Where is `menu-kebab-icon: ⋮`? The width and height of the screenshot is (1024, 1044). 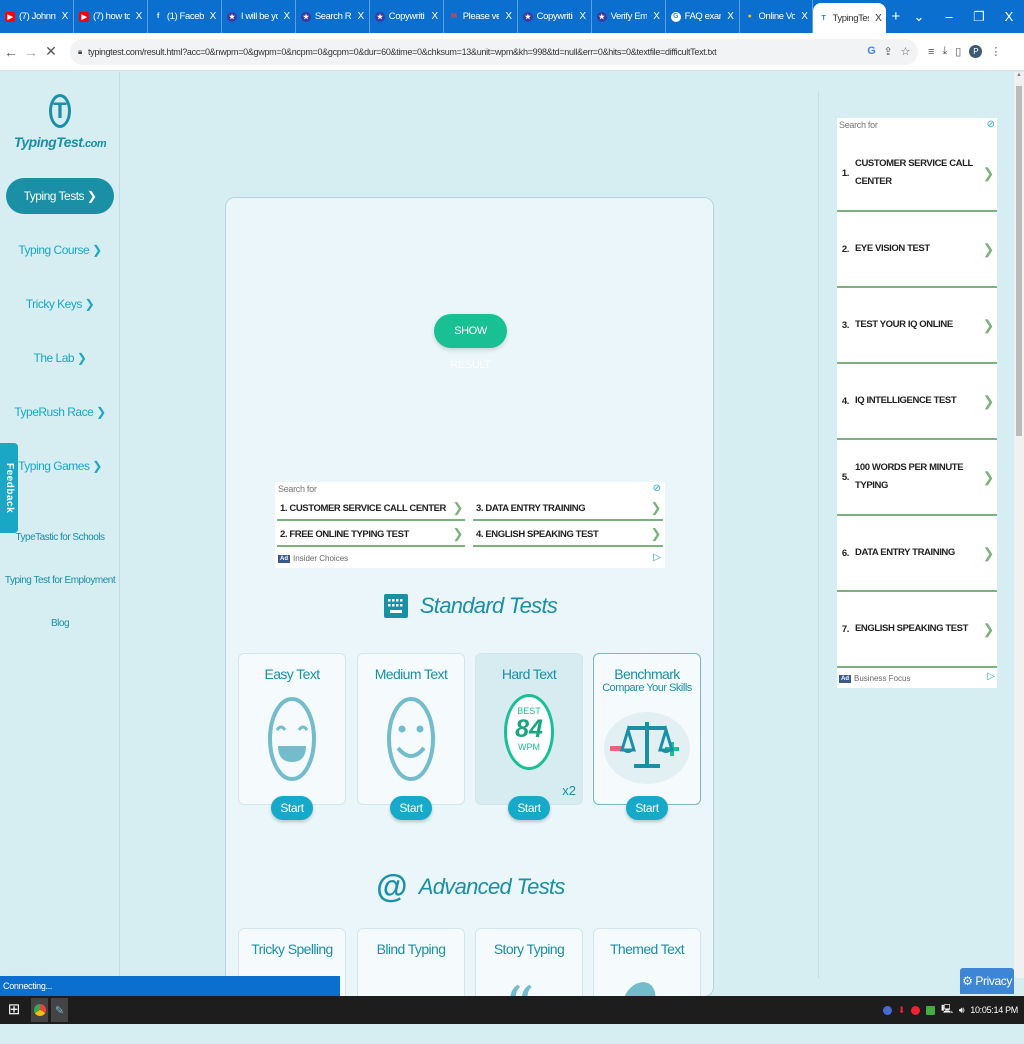
menu-kebab-icon: ⋮ is located at coordinates (995, 51).